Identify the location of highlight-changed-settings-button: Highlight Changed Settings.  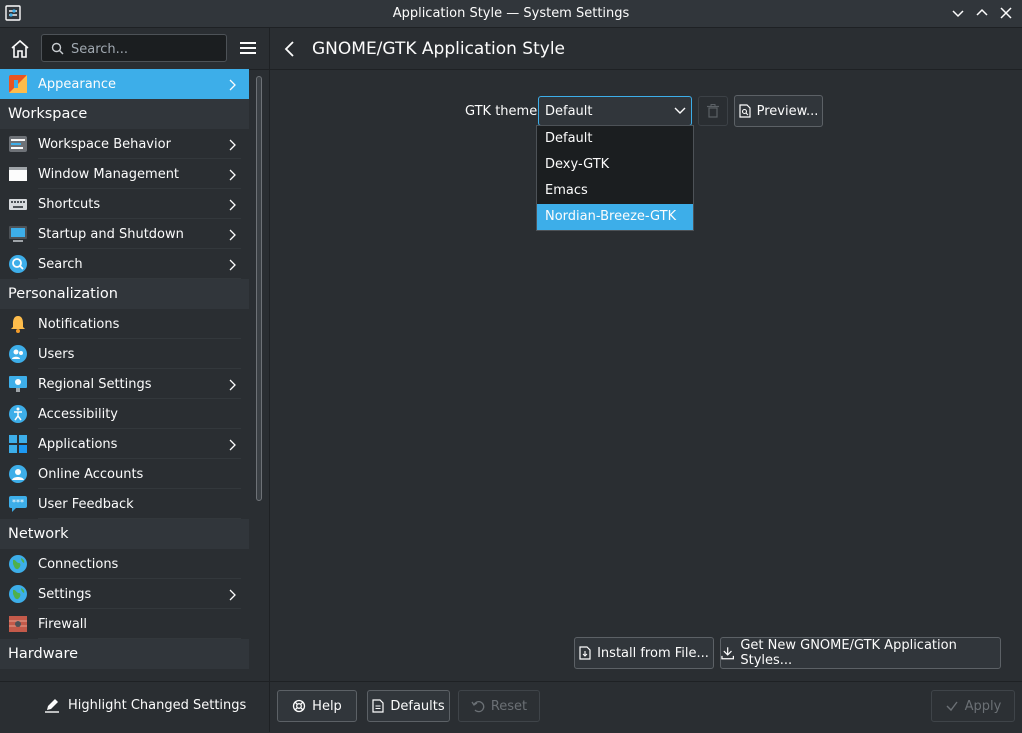
(145, 705).